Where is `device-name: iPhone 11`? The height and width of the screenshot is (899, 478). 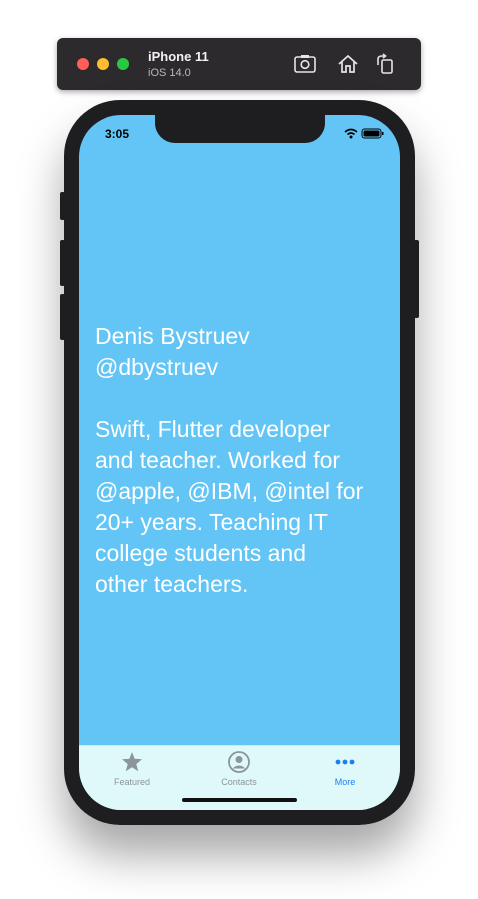
device-name: iPhone 11 is located at coordinates (178, 56).